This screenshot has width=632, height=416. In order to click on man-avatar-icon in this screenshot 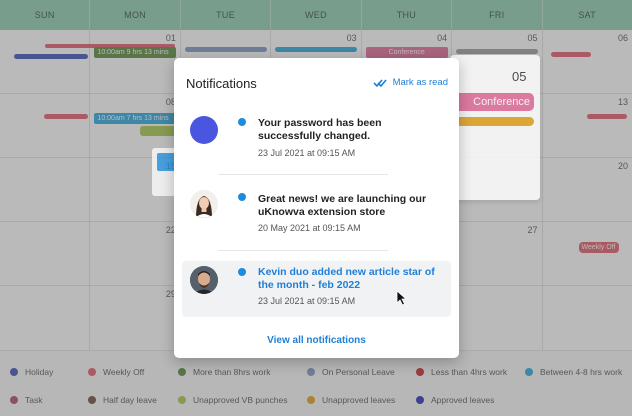, I will do `click(204, 280)`.